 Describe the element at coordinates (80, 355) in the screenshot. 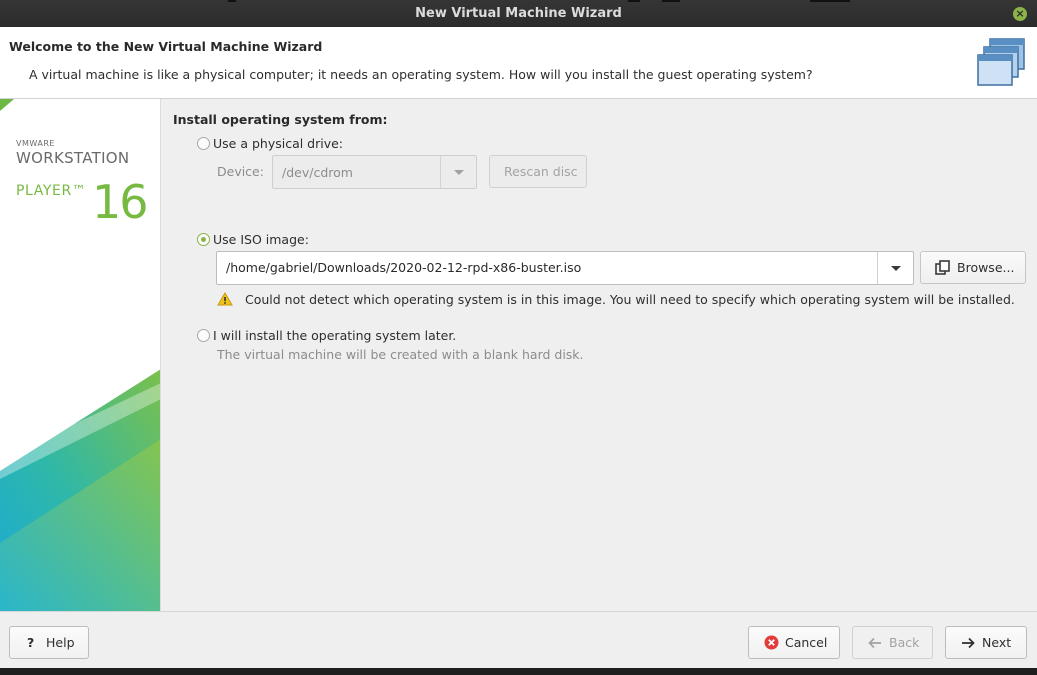

I see `brand-sidebar: VMWARE WORKSTATION PLAYER™ 16` at that location.